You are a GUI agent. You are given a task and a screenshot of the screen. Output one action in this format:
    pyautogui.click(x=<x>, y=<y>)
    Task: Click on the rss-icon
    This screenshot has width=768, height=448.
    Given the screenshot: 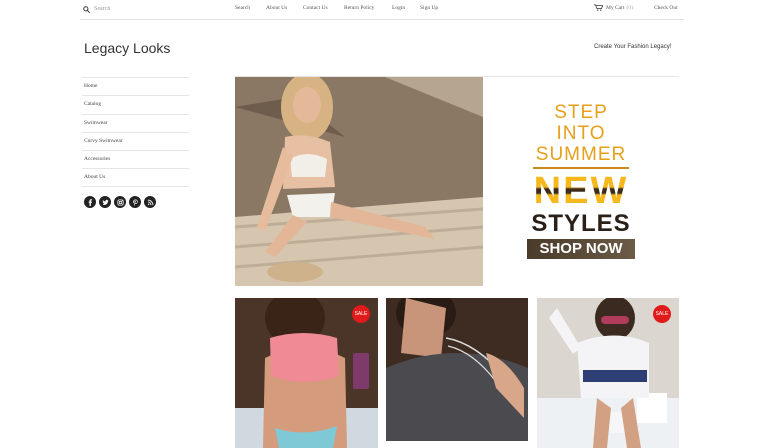 What is the action you would take?
    pyautogui.click(x=150, y=202)
    